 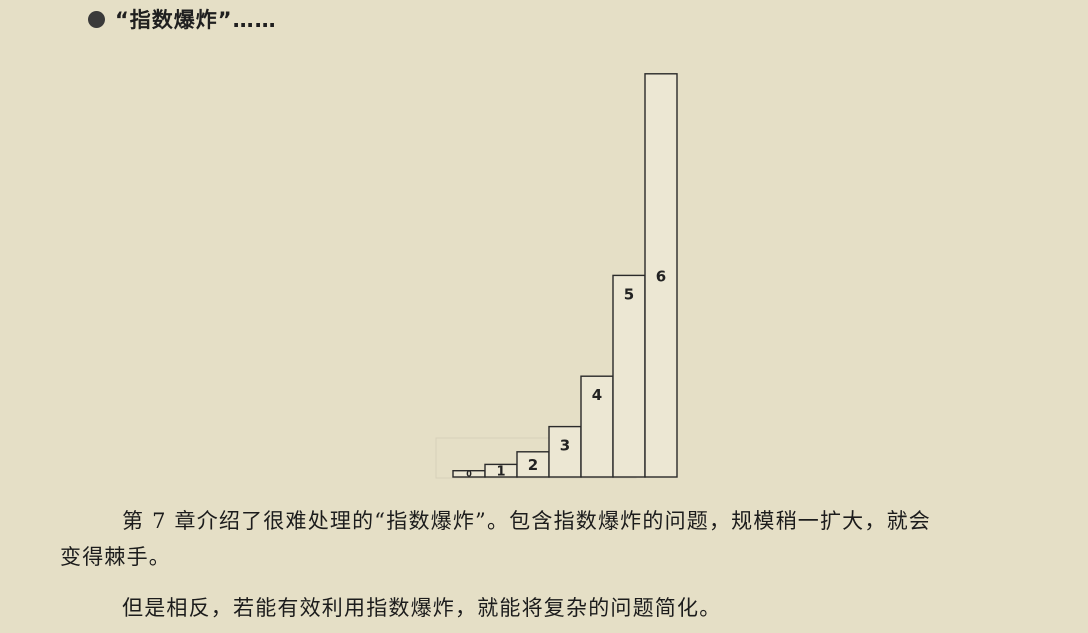 I want to click on paragraph-2: 但是相反，若能有效利用指数爆炸，就能将复杂的问题简化。, so click(x=422, y=608).